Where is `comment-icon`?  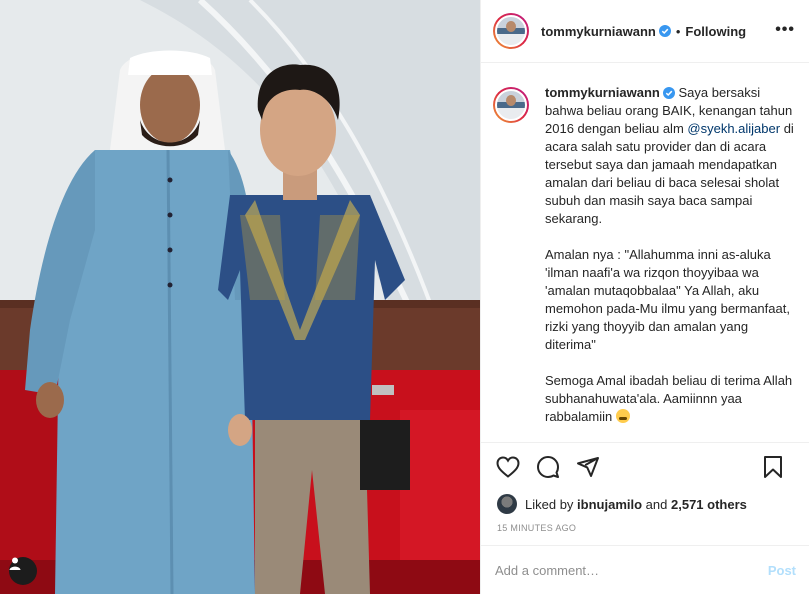
comment-icon is located at coordinates (548, 467).